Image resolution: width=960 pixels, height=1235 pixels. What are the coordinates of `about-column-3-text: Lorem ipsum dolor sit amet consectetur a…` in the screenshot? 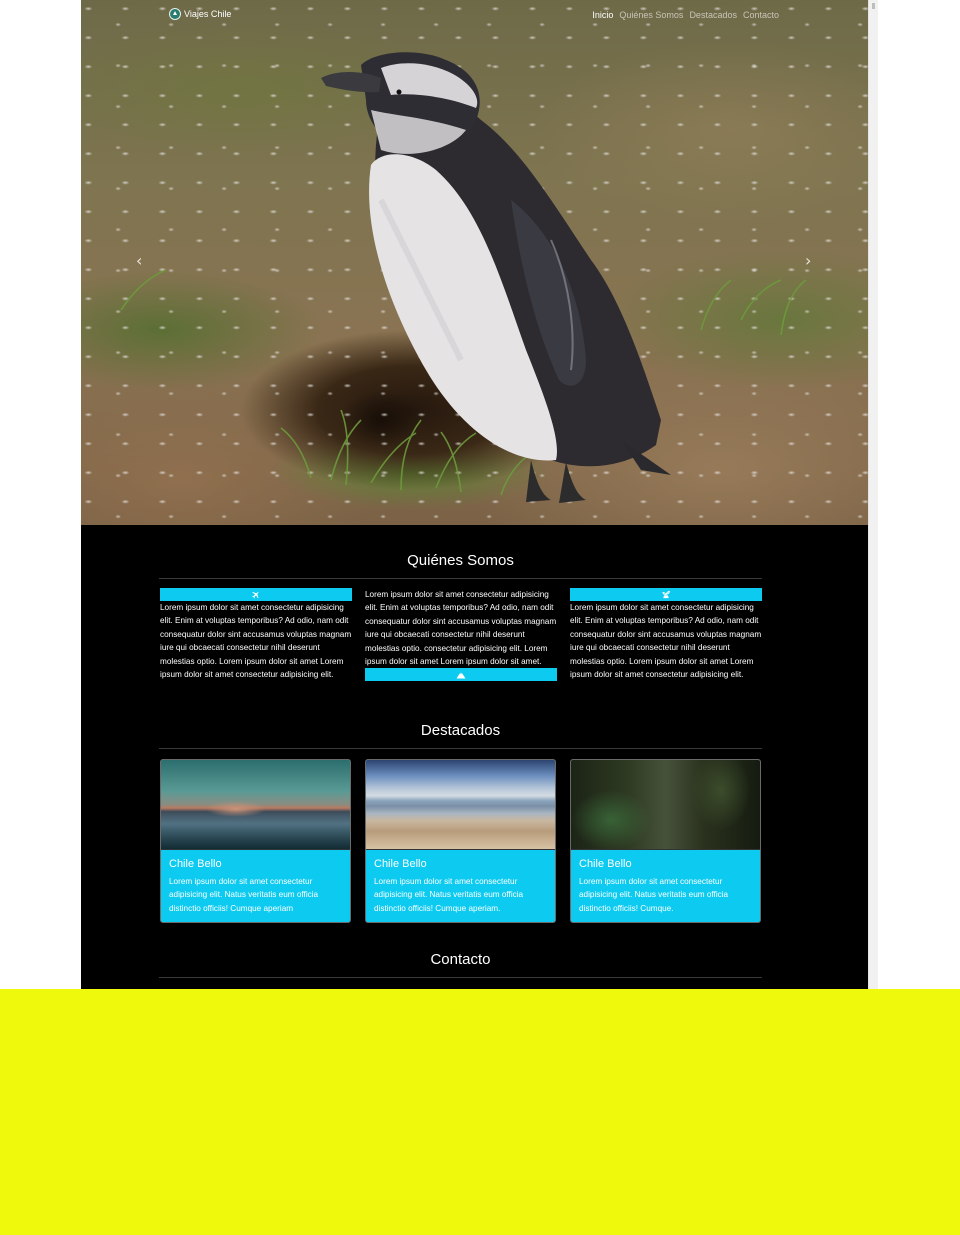 It's located at (666, 641).